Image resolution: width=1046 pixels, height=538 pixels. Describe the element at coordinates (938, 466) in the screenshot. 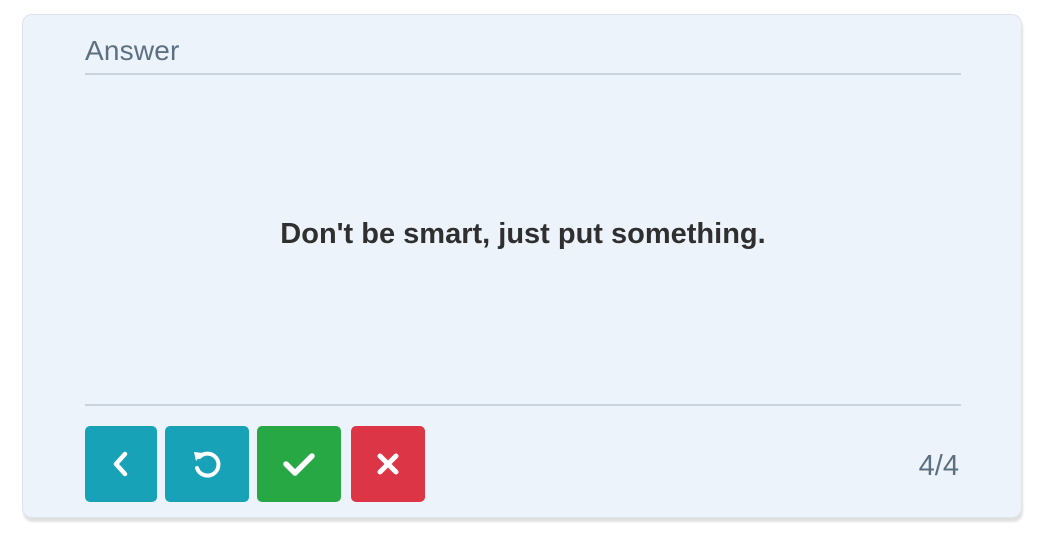

I see `card-counter: 4/4` at that location.